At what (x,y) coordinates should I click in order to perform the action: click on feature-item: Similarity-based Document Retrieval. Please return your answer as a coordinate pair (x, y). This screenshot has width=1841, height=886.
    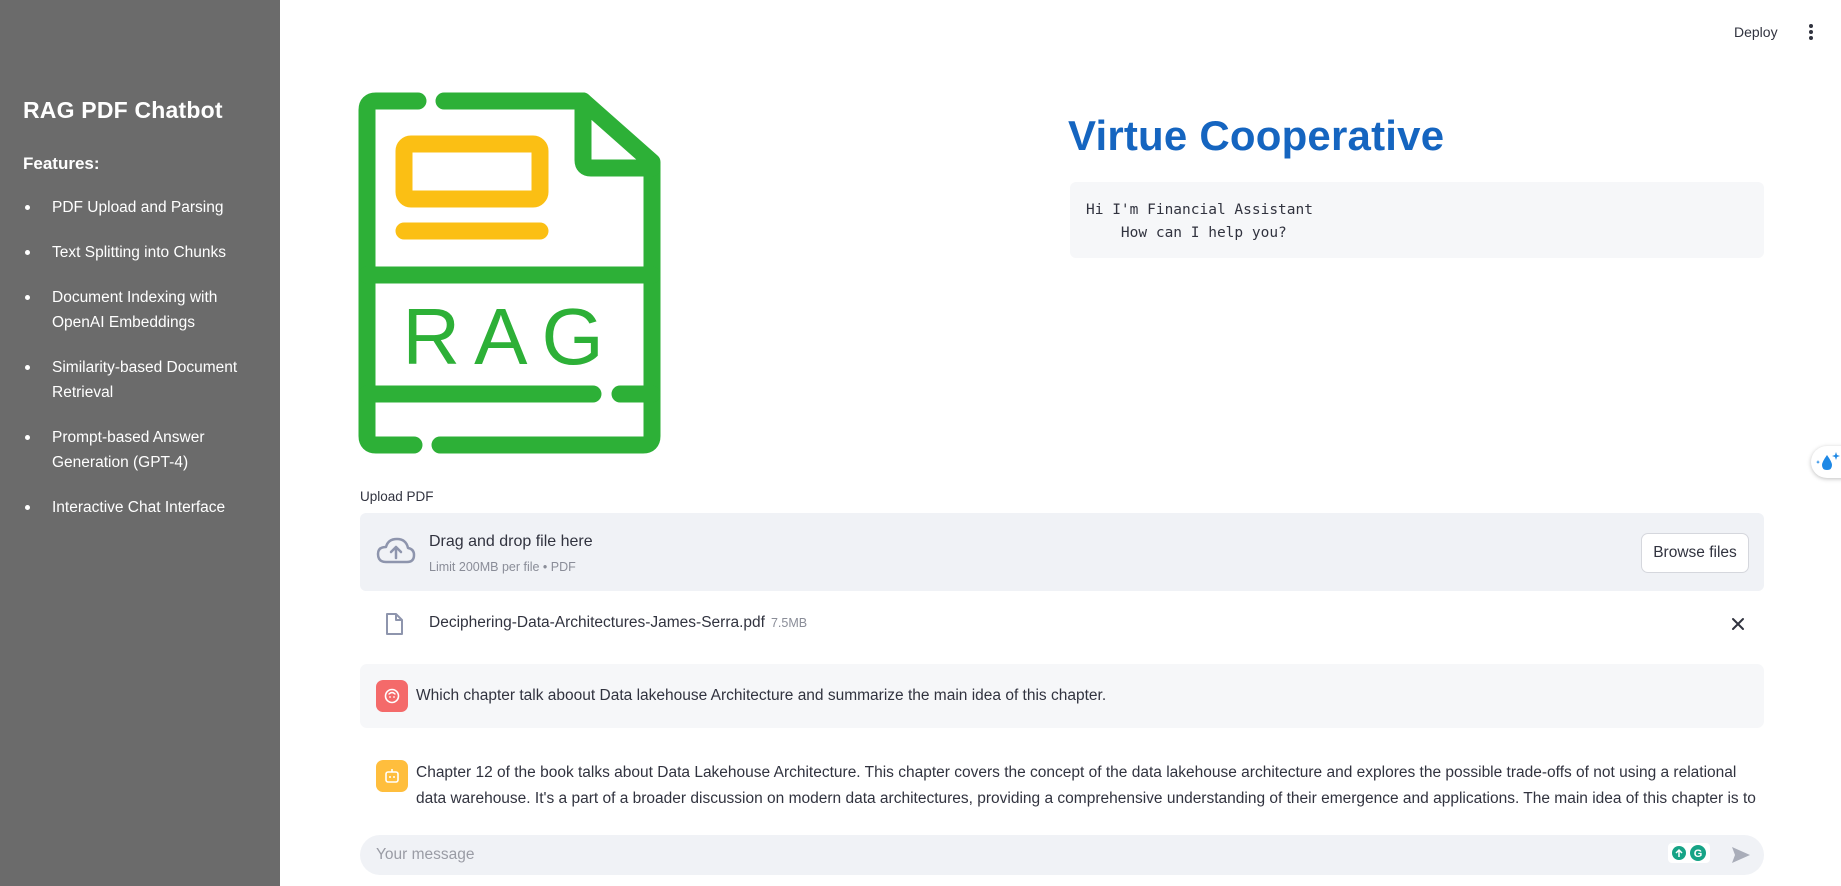
    Looking at the image, I should click on (138, 380).